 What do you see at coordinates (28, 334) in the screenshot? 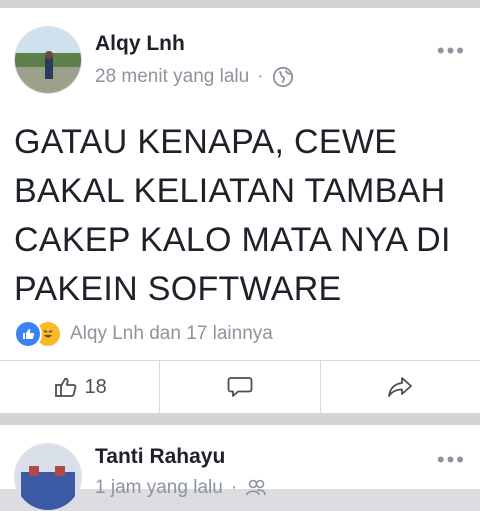
I see `like-reaction-icon` at bounding box center [28, 334].